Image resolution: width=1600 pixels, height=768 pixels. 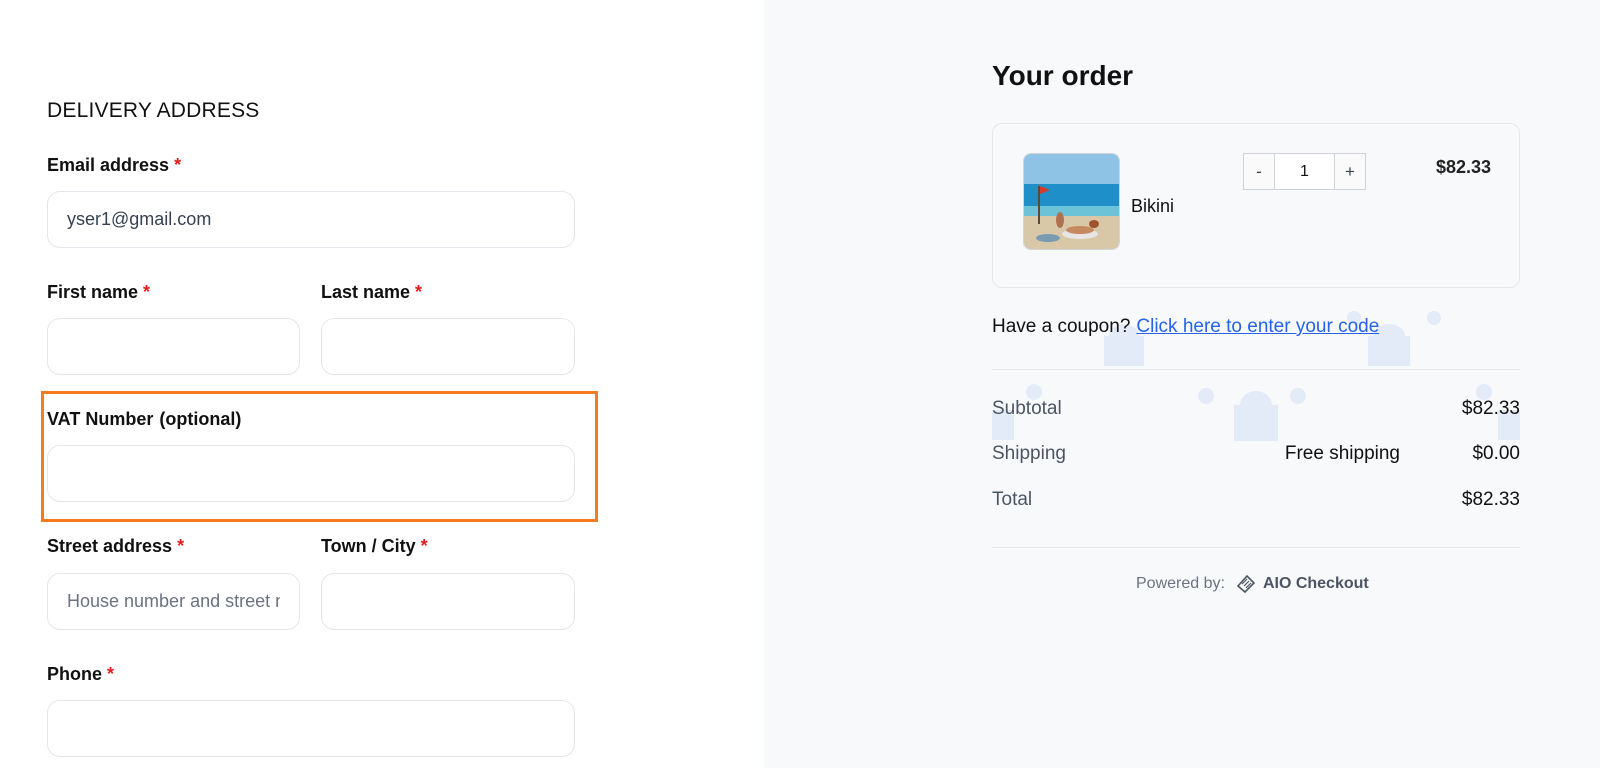 I want to click on city-label-text: Town / City, so click(x=368, y=546).